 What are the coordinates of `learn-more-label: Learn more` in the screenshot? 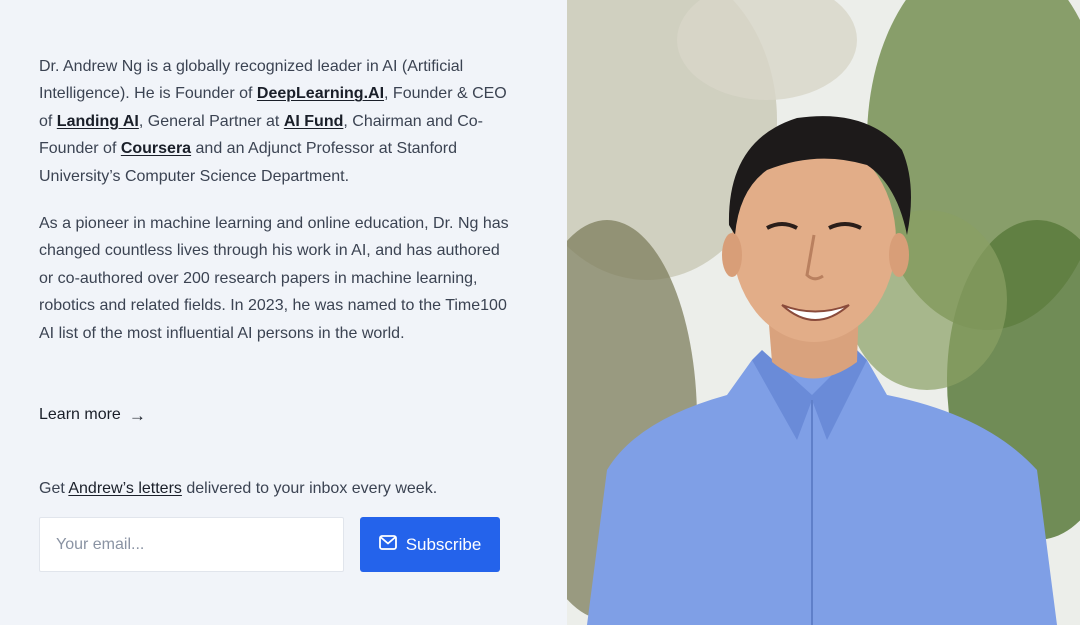 It's located at (80, 414).